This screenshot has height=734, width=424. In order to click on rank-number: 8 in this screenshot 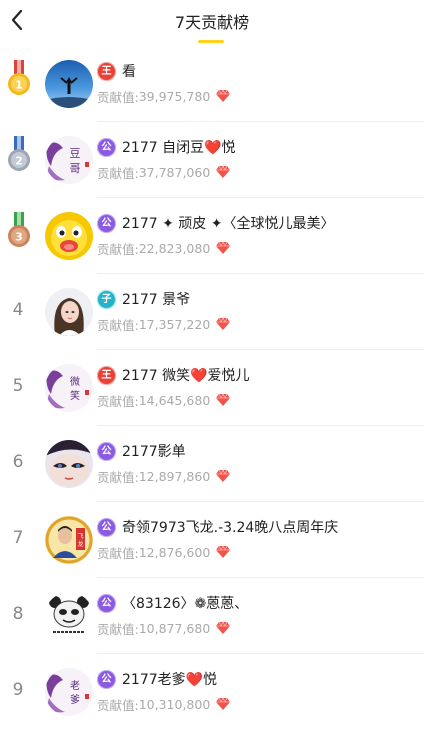, I will do `click(18, 614)`.